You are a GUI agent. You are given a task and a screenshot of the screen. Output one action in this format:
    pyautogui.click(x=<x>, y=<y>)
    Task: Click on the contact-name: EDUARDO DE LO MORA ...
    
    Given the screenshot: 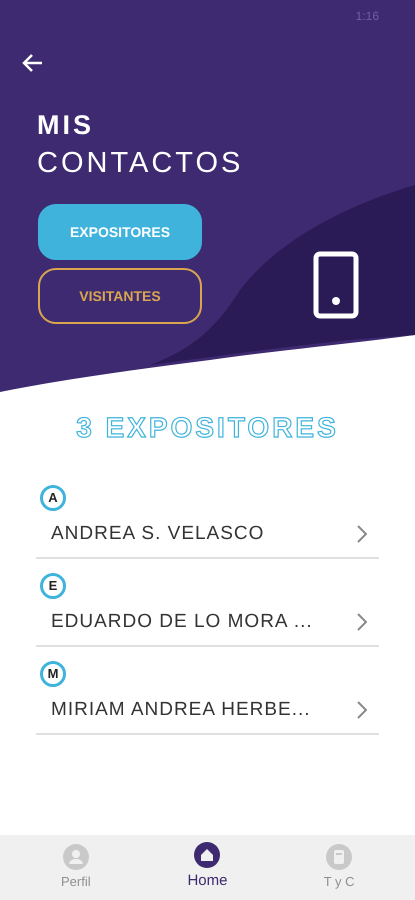 What is the action you would take?
    pyautogui.click(x=182, y=622)
    